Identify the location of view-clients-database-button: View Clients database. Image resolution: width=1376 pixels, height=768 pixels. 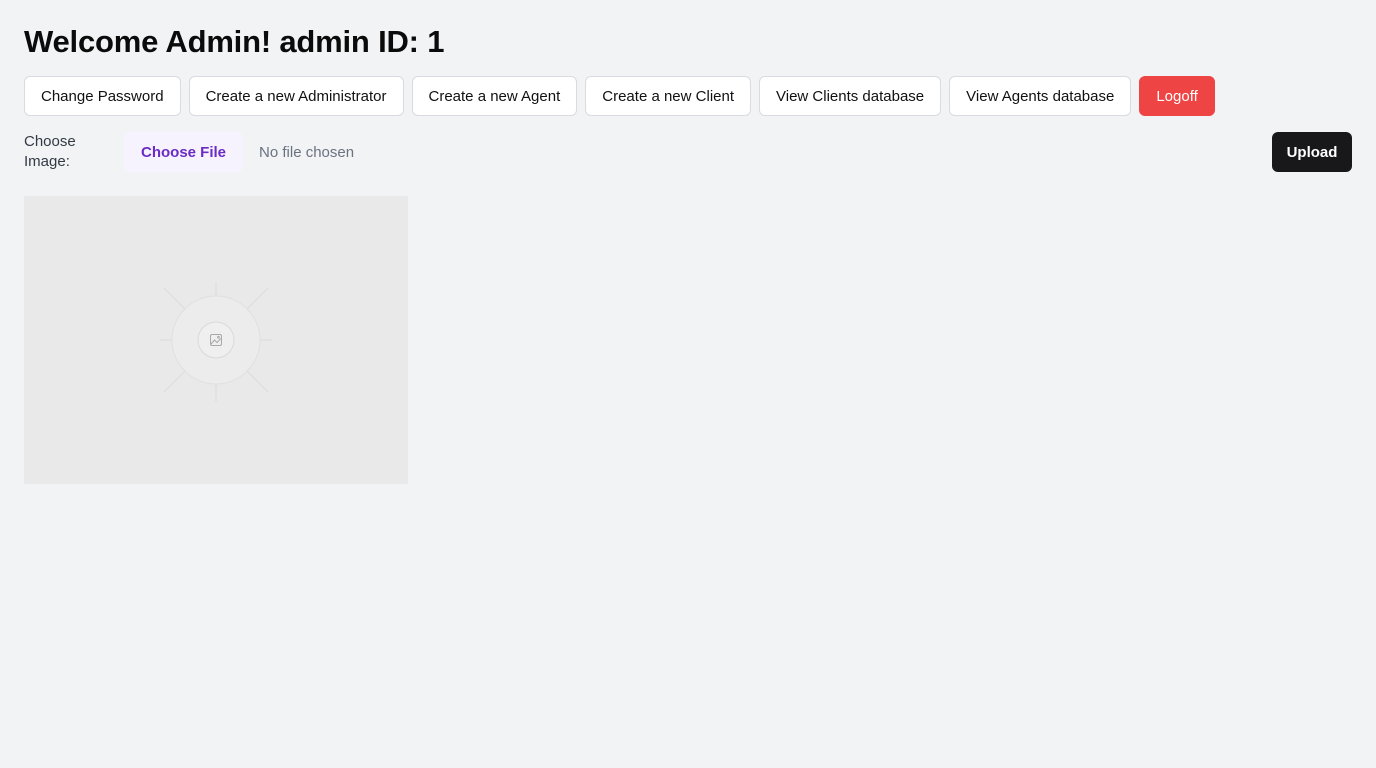
(850, 96).